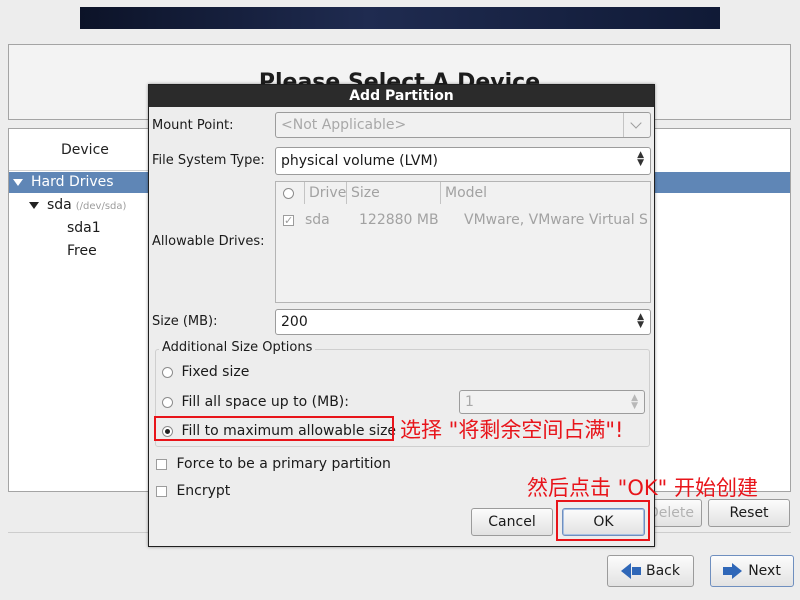  I want to click on next-button: Next, so click(752, 571).